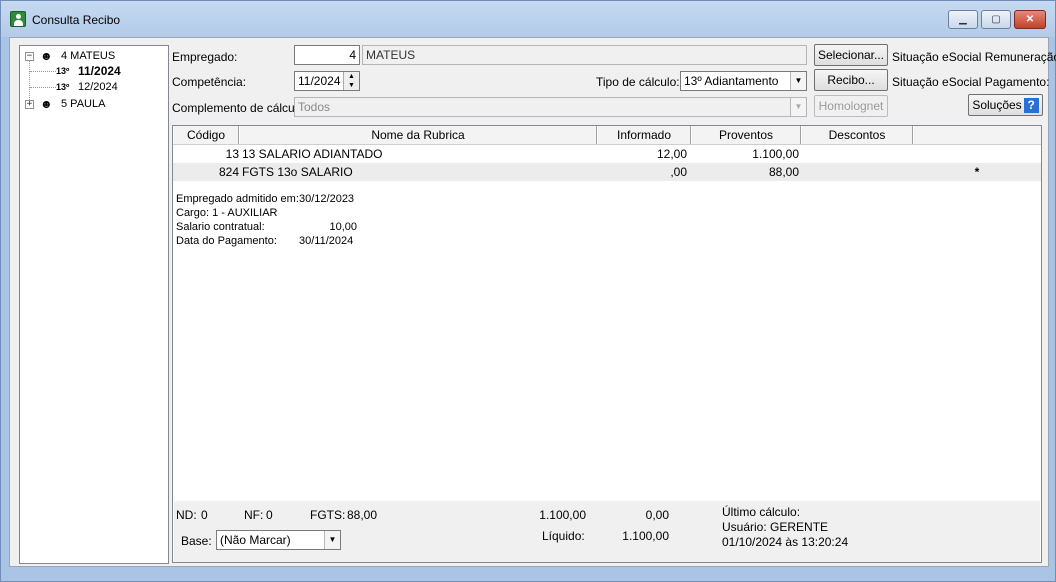 This screenshot has height=582, width=1056. What do you see at coordinates (237, 199) in the screenshot?
I see `admitido-label: Empregado admitido em:` at bounding box center [237, 199].